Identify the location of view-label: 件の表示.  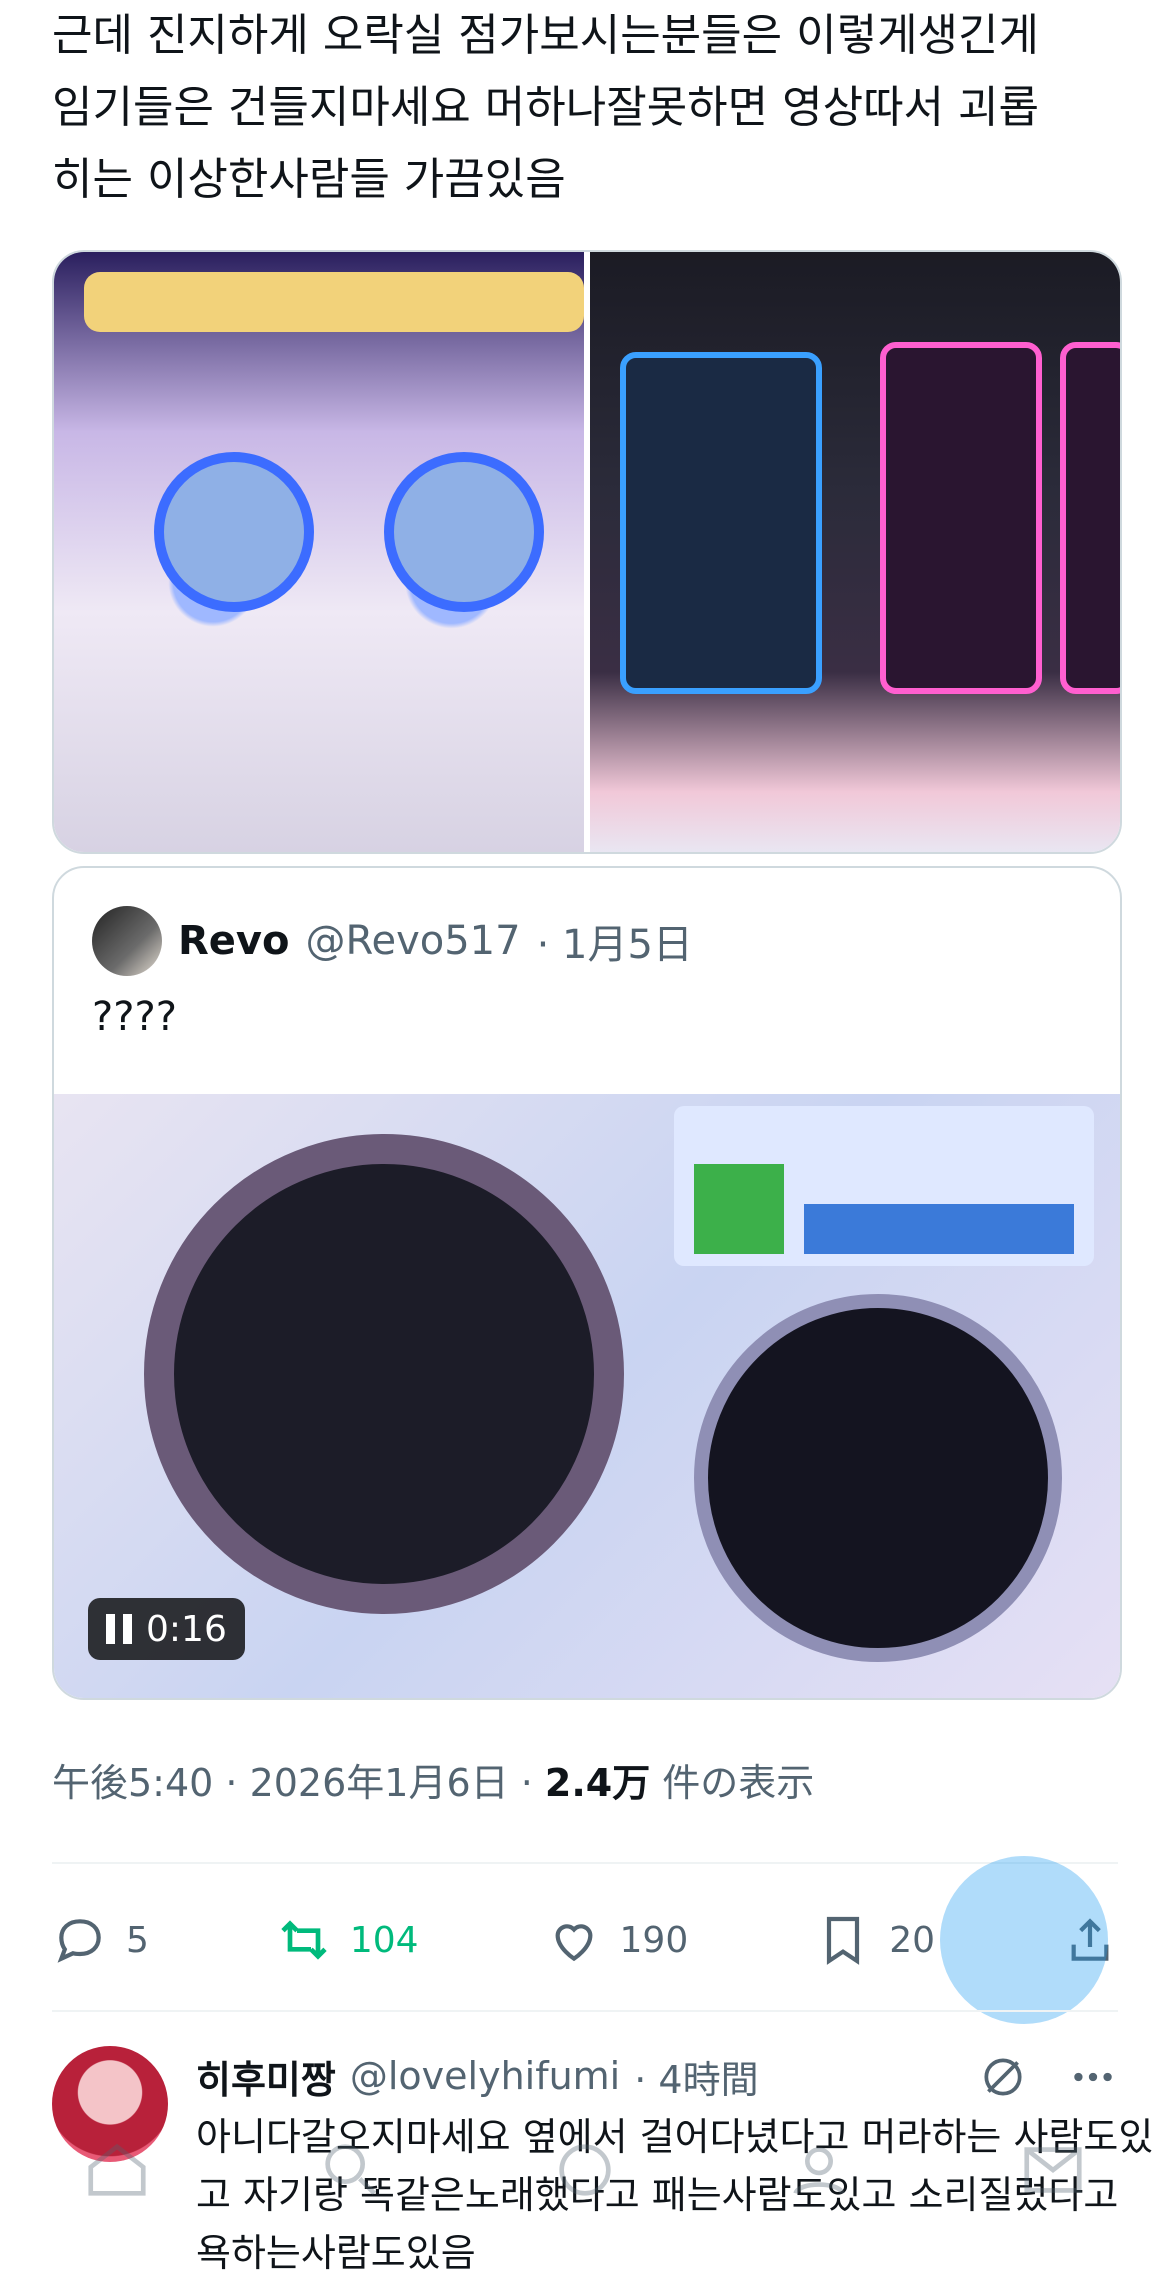
(732, 1783).